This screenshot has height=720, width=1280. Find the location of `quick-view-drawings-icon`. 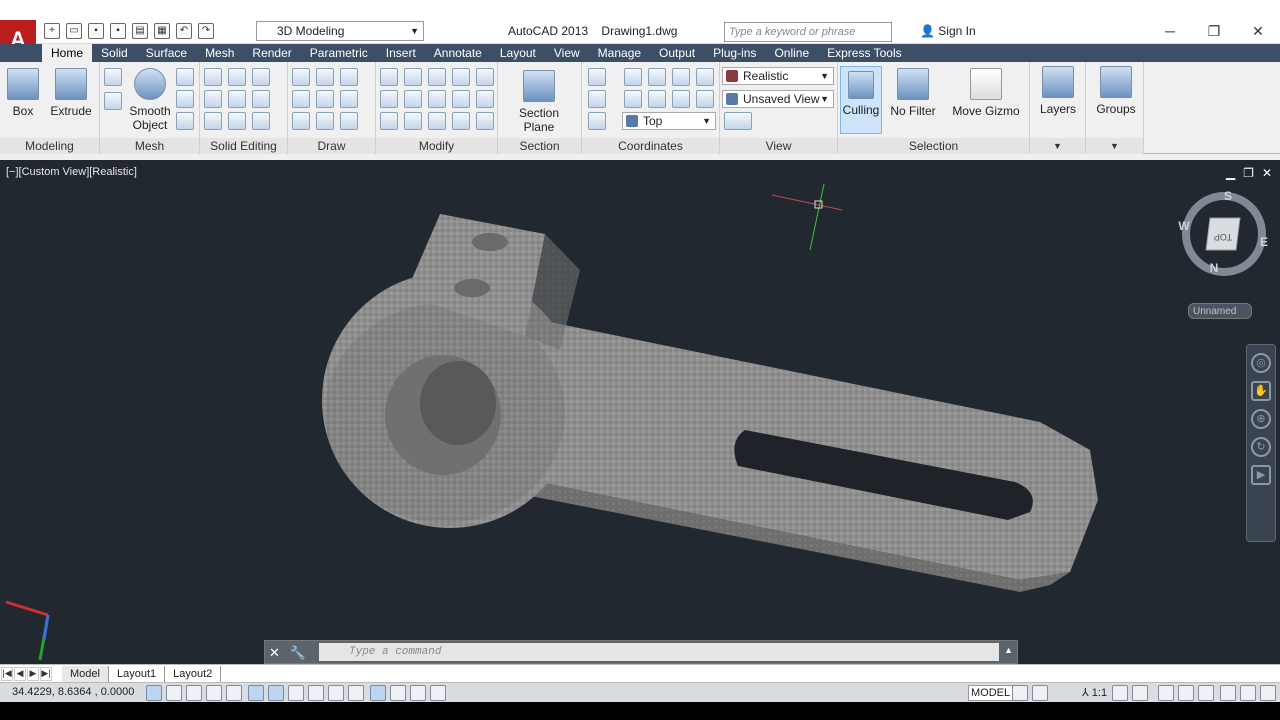

quick-view-drawings-icon is located at coordinates (1040, 693).